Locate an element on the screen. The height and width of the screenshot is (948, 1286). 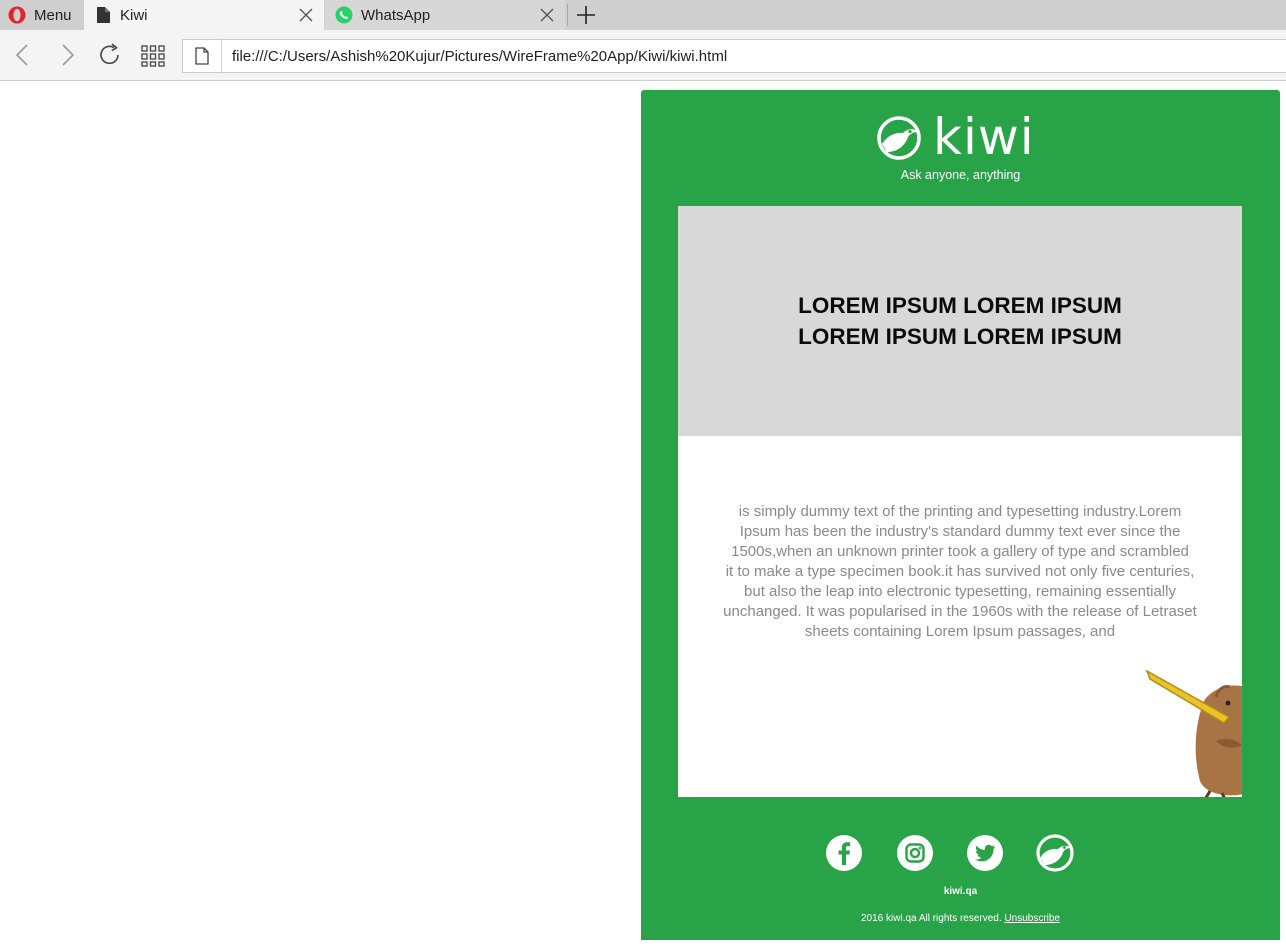
tab-title: Kiwi is located at coordinates (134, 15).